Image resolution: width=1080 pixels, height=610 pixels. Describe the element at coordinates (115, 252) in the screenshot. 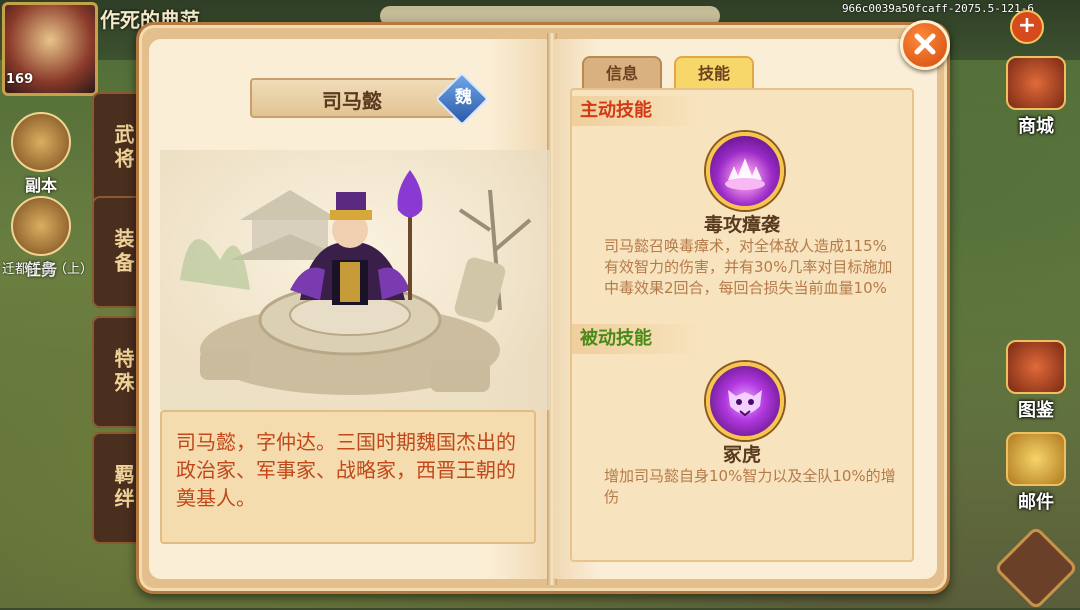

I see `side-tab-equipment: 装备` at that location.